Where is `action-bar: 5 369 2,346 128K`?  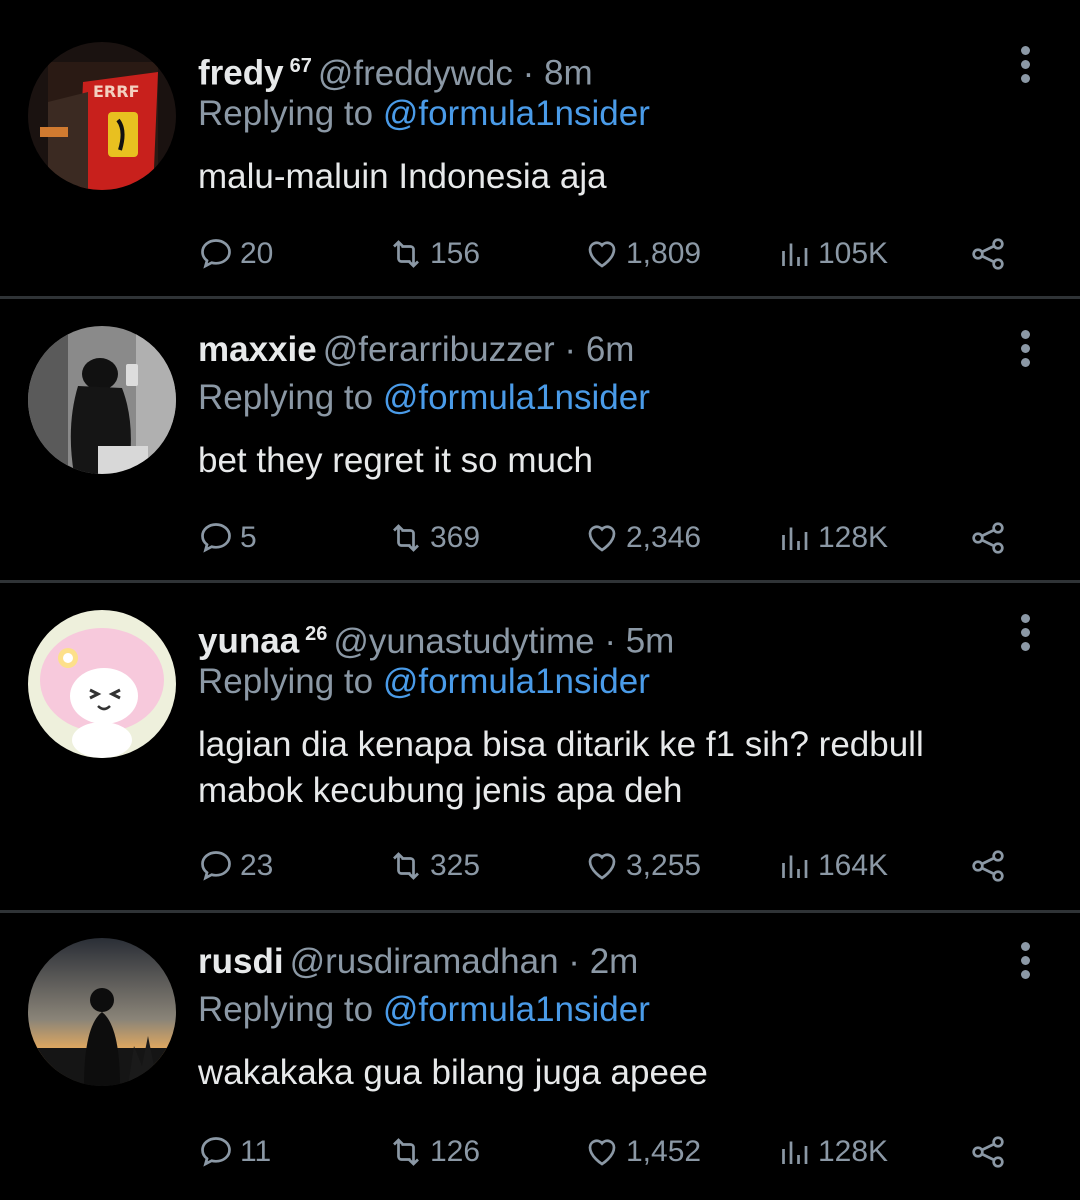 action-bar: 5 369 2,346 128K is located at coordinates (618, 538).